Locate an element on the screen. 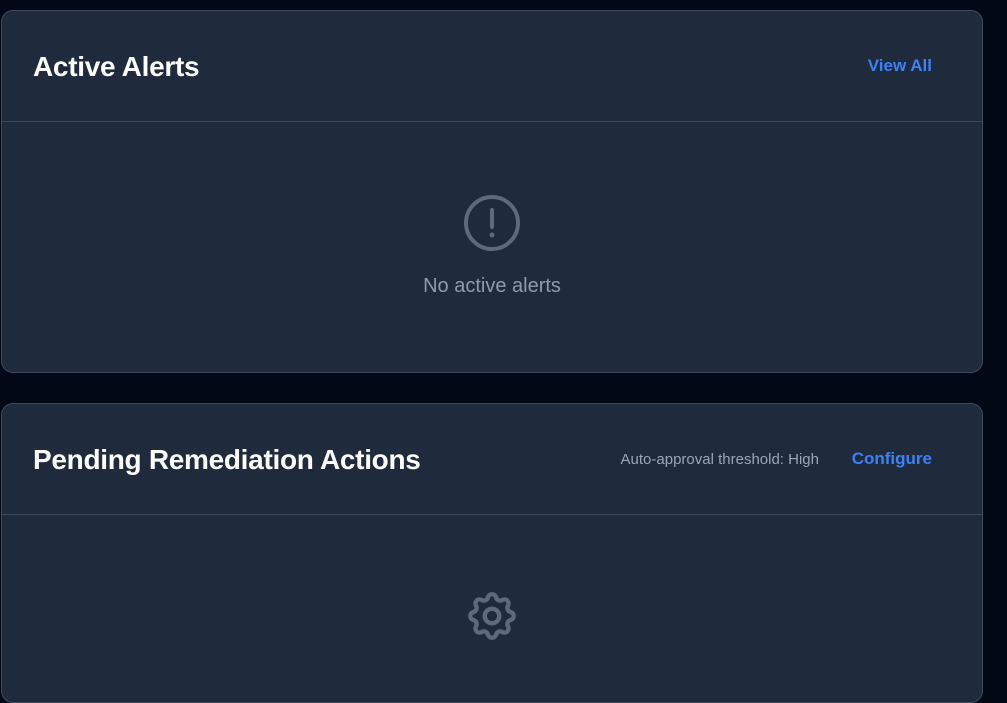 This screenshot has width=1007, height=703. remediation-empty-state is located at coordinates (492, 616).